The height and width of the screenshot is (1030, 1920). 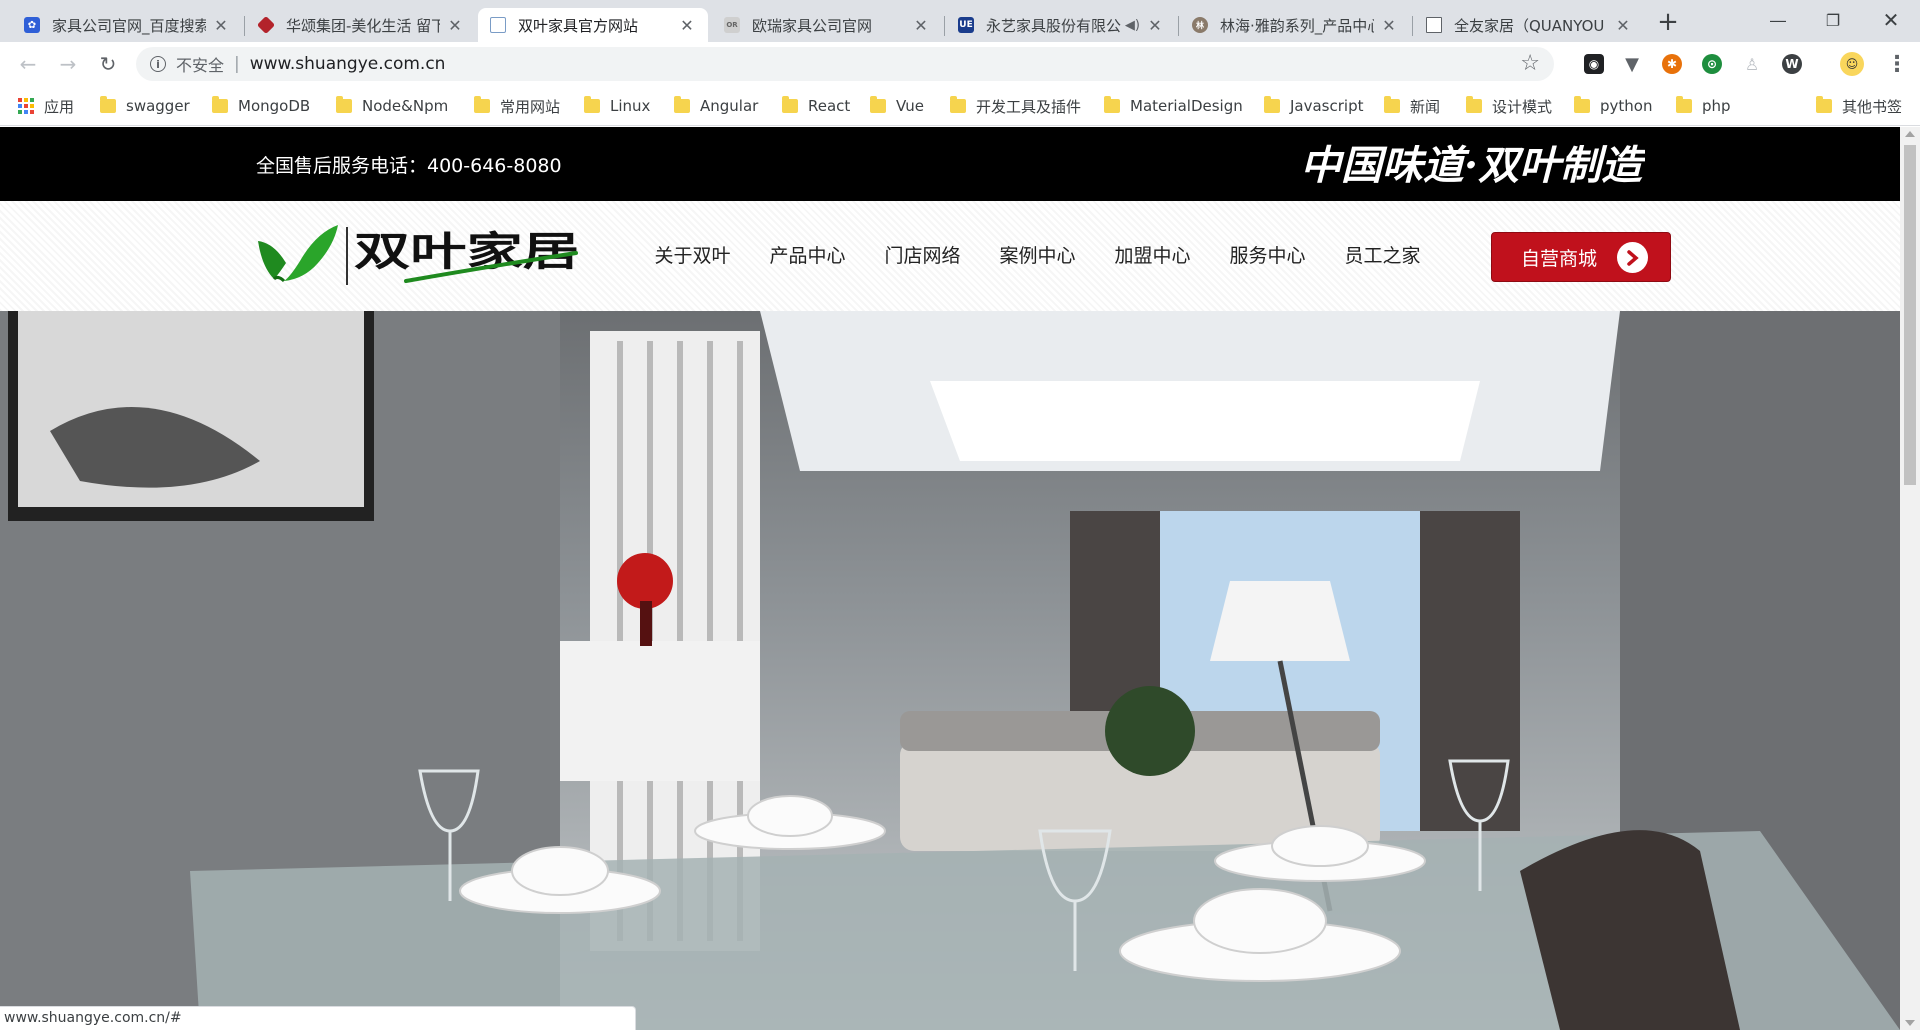 What do you see at coordinates (347, 256) in the screenshot?
I see `logo-divider` at bounding box center [347, 256].